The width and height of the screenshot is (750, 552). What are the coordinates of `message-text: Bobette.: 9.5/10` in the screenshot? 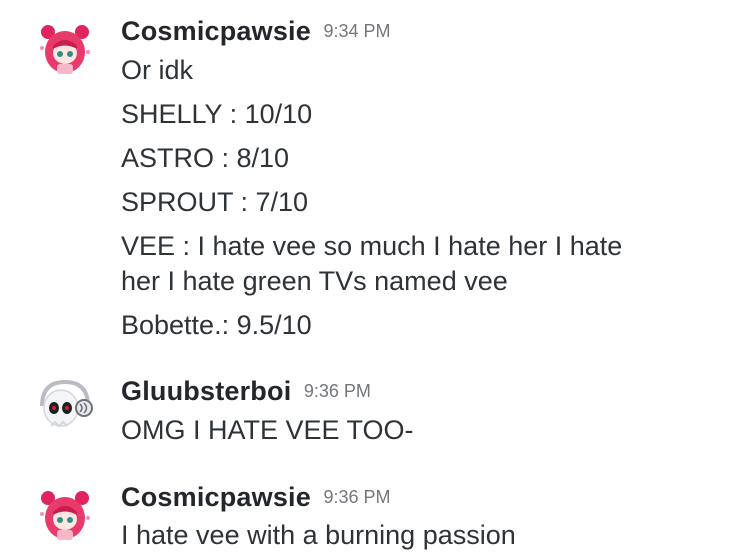 It's located at (216, 325).